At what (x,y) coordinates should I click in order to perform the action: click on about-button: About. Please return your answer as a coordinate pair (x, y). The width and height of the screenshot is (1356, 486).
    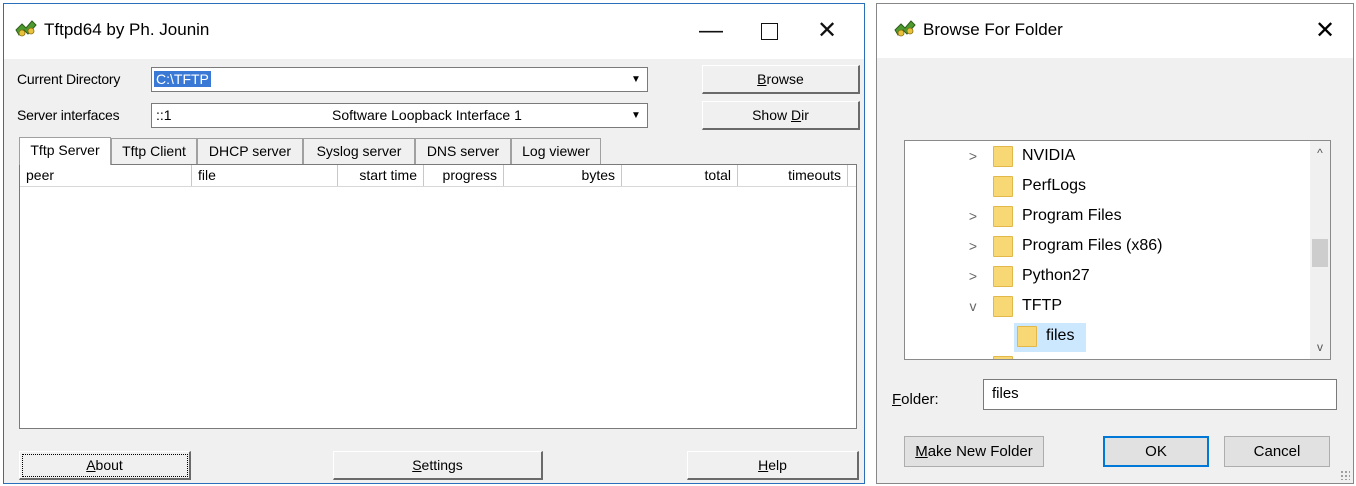
    Looking at the image, I should click on (105, 465).